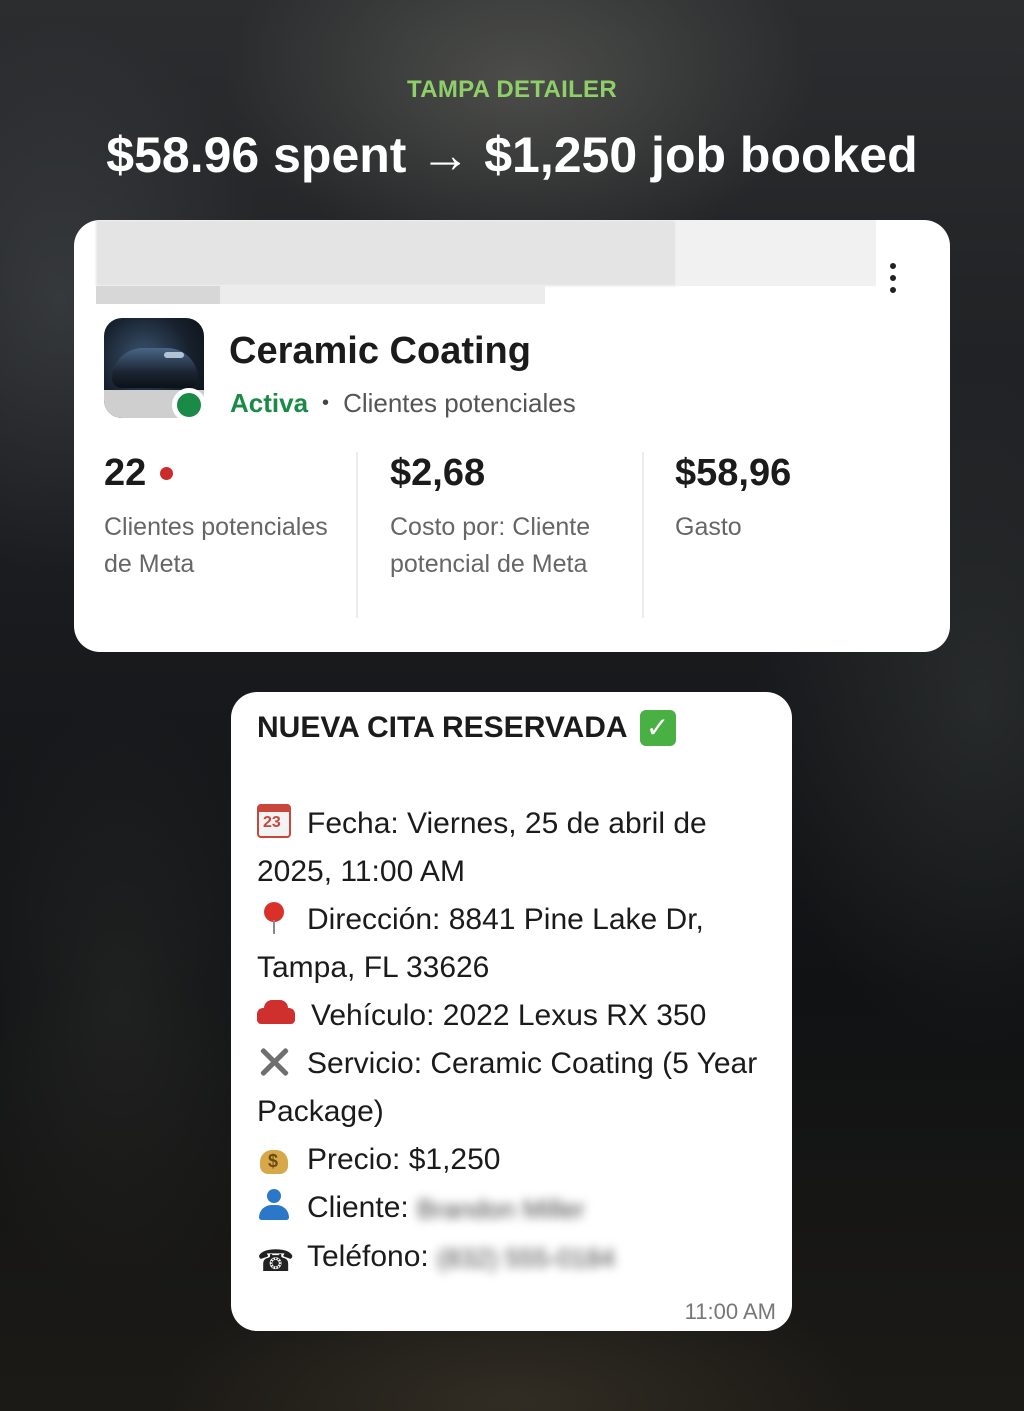  What do you see at coordinates (459, 403) in the screenshot?
I see `ad-objective: Clientes potenciales` at bounding box center [459, 403].